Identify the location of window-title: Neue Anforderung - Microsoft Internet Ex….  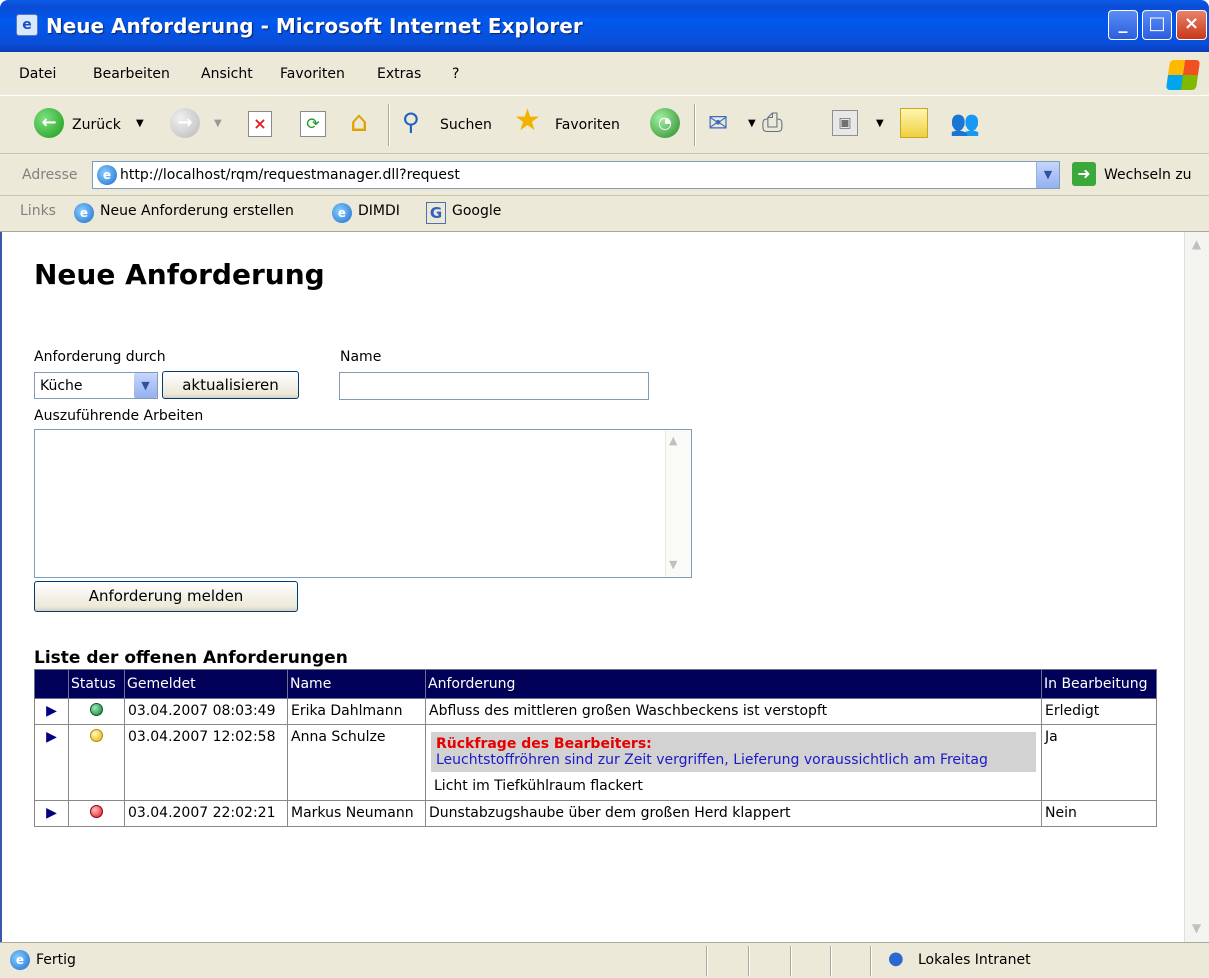
(314, 26).